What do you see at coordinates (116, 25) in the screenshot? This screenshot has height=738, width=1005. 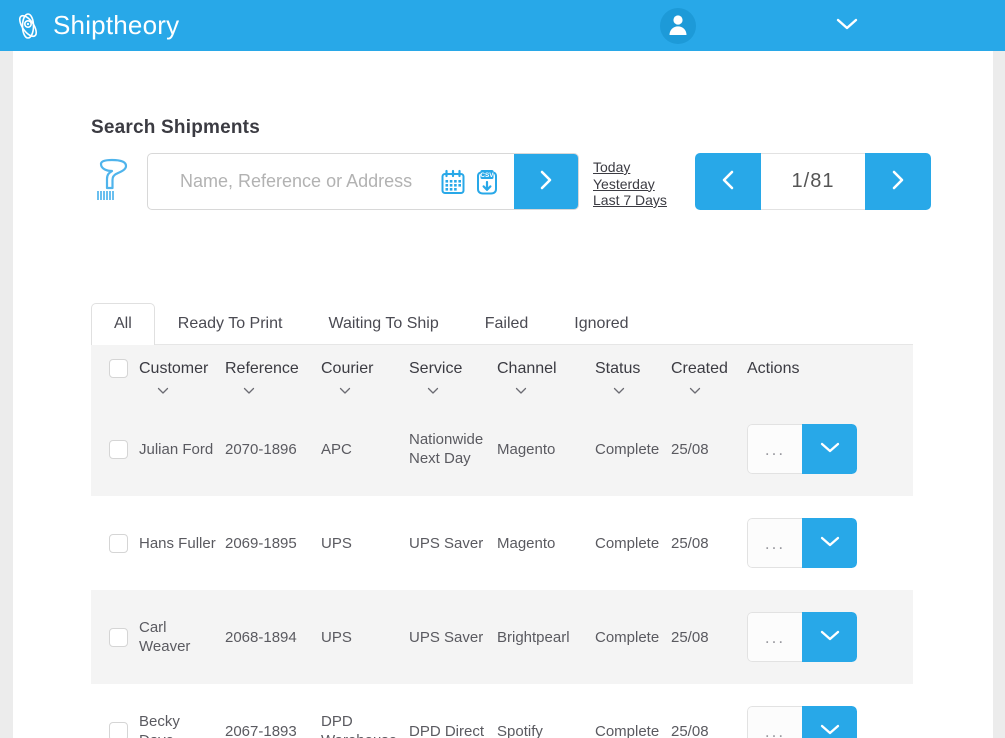 I see `brand-name: Shiptheory` at bounding box center [116, 25].